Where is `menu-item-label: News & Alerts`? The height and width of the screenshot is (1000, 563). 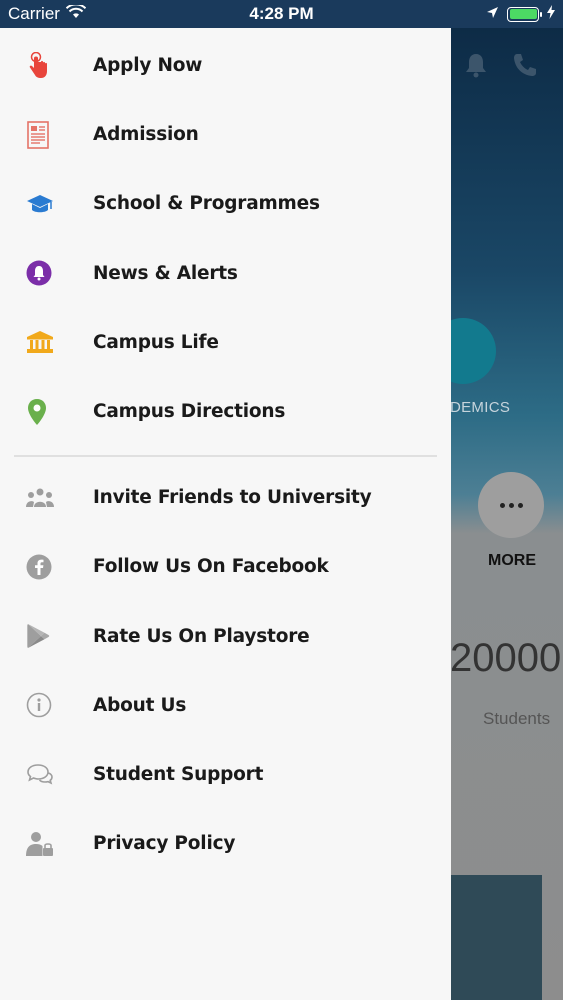 menu-item-label: News & Alerts is located at coordinates (165, 273).